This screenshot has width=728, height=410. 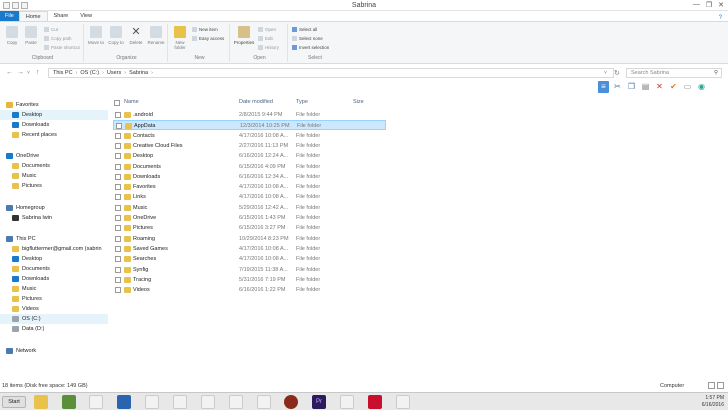 What do you see at coordinates (60, 239) in the screenshot?
I see `nav-this-pc: This PC` at bounding box center [60, 239].